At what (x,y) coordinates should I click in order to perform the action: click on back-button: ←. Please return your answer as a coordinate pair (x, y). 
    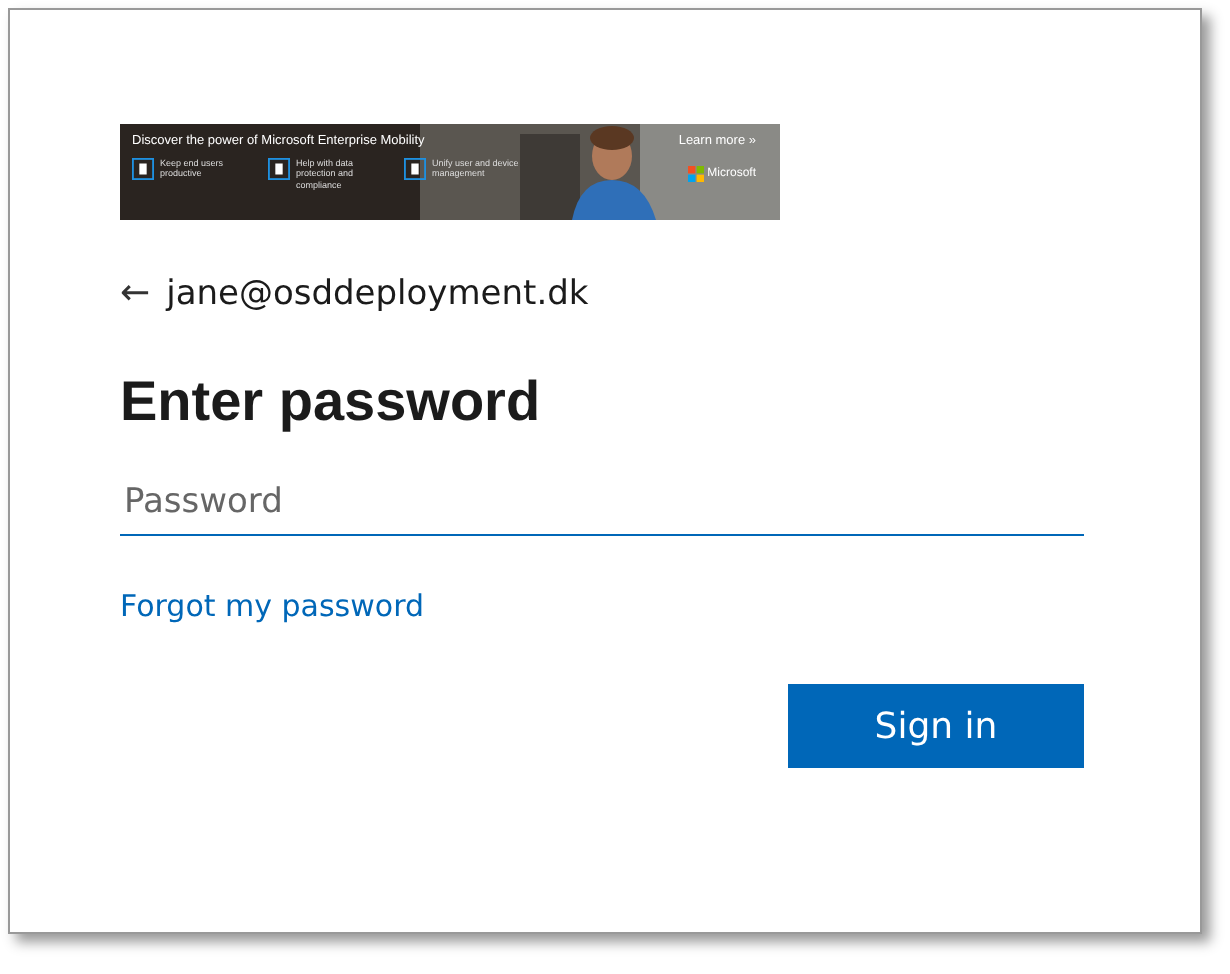
    Looking at the image, I should click on (135, 293).